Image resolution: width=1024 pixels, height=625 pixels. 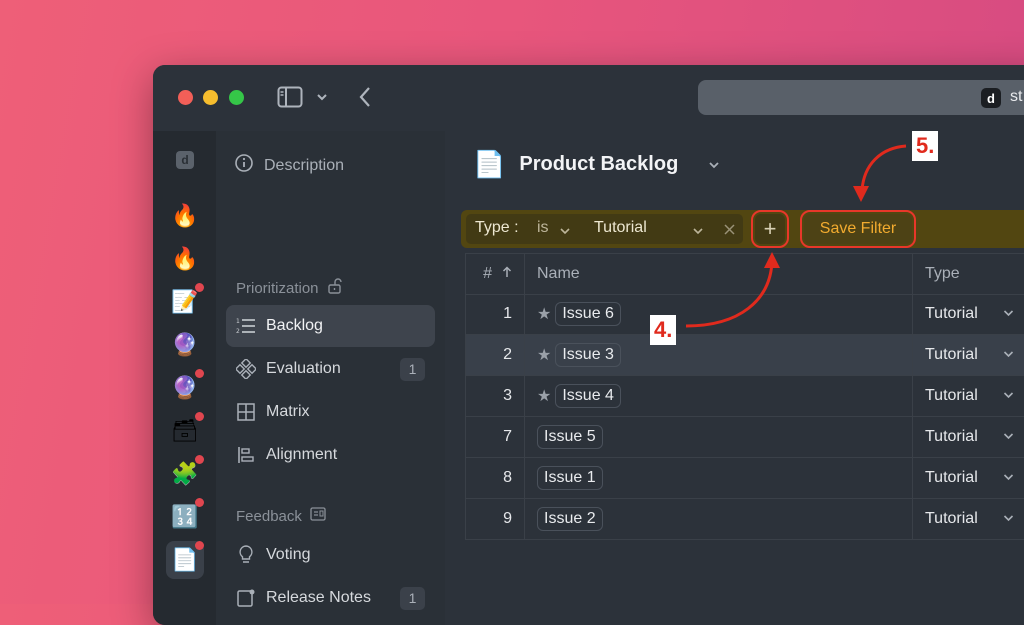 What do you see at coordinates (246, 412) in the screenshot?
I see `grid-icon` at bounding box center [246, 412].